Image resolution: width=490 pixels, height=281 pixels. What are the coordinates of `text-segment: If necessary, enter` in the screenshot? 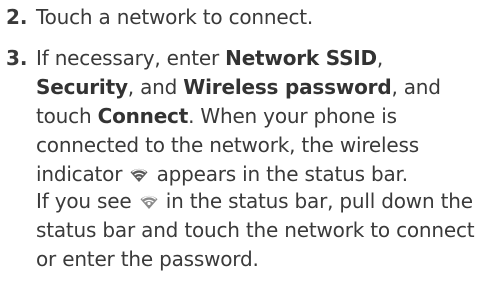 It's located at (131, 58).